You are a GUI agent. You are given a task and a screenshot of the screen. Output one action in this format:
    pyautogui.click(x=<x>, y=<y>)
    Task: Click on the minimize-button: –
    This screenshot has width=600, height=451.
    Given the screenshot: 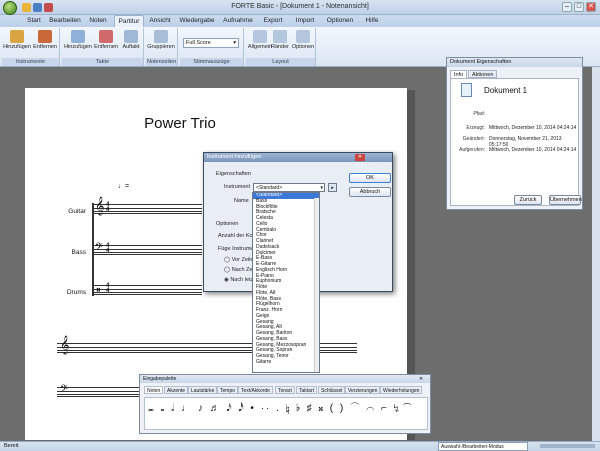 What is the action you would take?
    pyautogui.click(x=567, y=7)
    